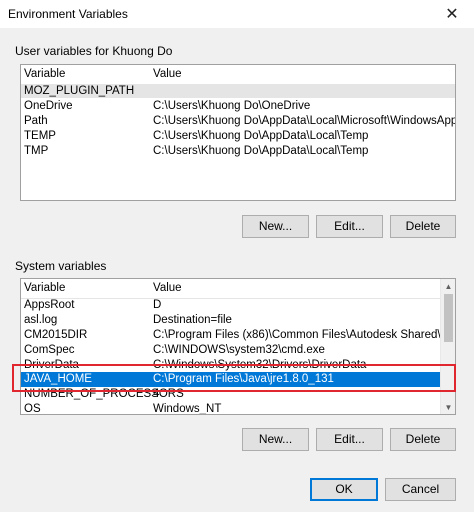 This screenshot has width=474, height=512. What do you see at coordinates (44, 288) in the screenshot?
I see `system-header-variable: Variable` at bounding box center [44, 288].